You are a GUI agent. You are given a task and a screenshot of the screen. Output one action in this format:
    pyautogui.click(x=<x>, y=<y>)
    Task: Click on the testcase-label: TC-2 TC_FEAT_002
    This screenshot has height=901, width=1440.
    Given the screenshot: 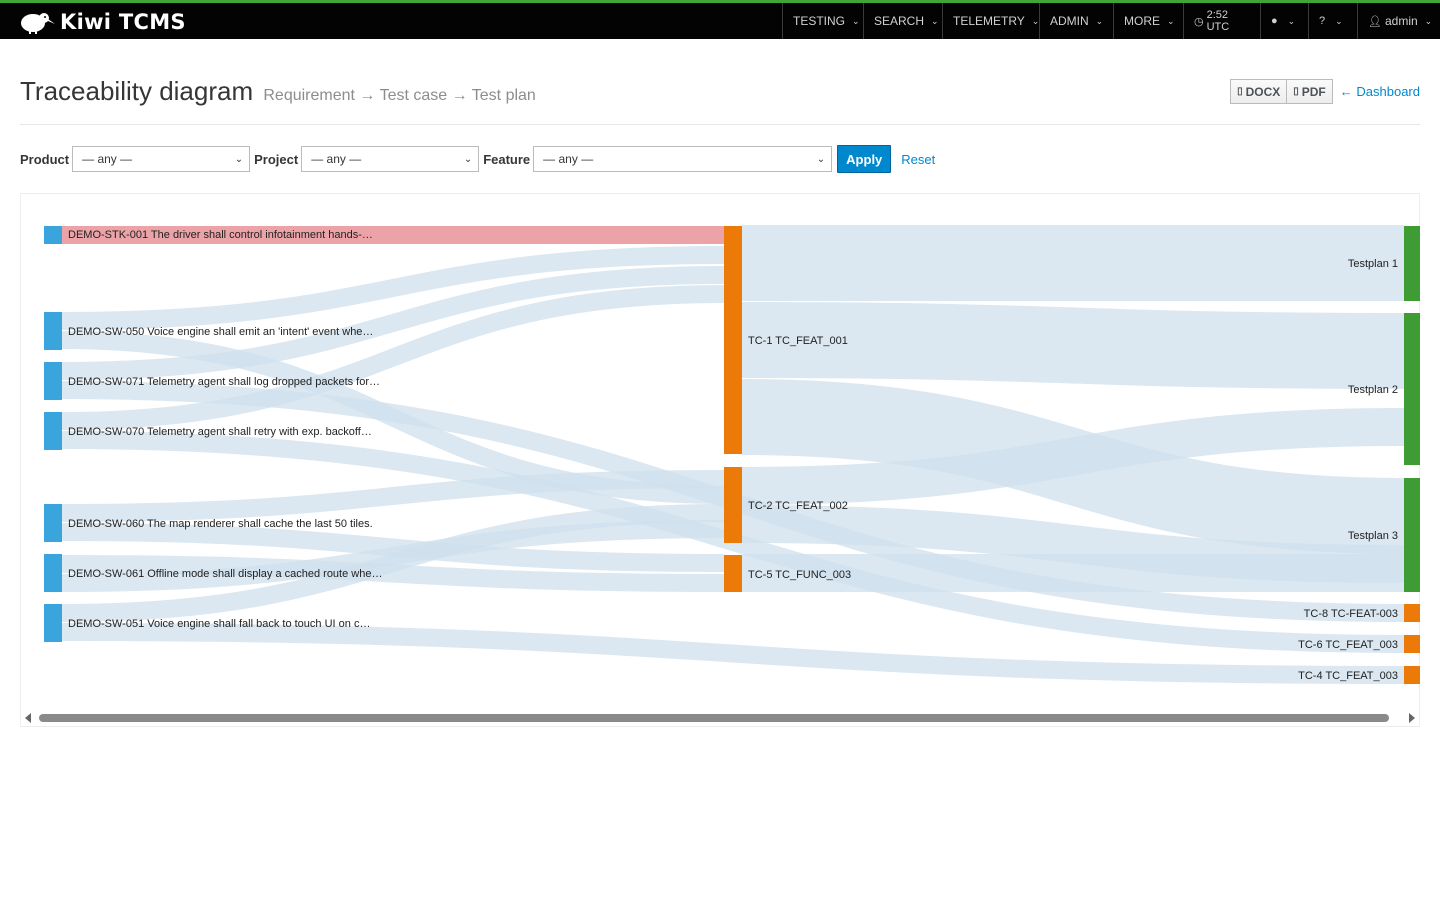 What is the action you would take?
    pyautogui.click(x=798, y=506)
    